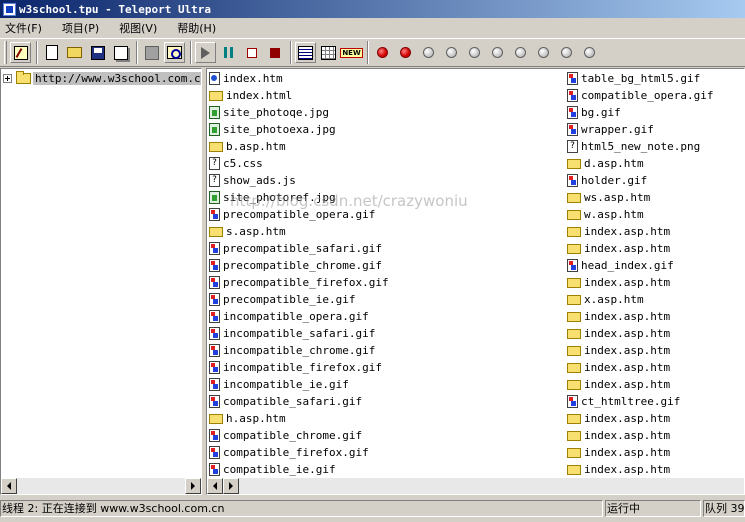 The height and width of the screenshot is (522, 745). Describe the element at coordinates (247, 146) in the screenshot. I see `file-list-item: b.asp.htm` at that location.